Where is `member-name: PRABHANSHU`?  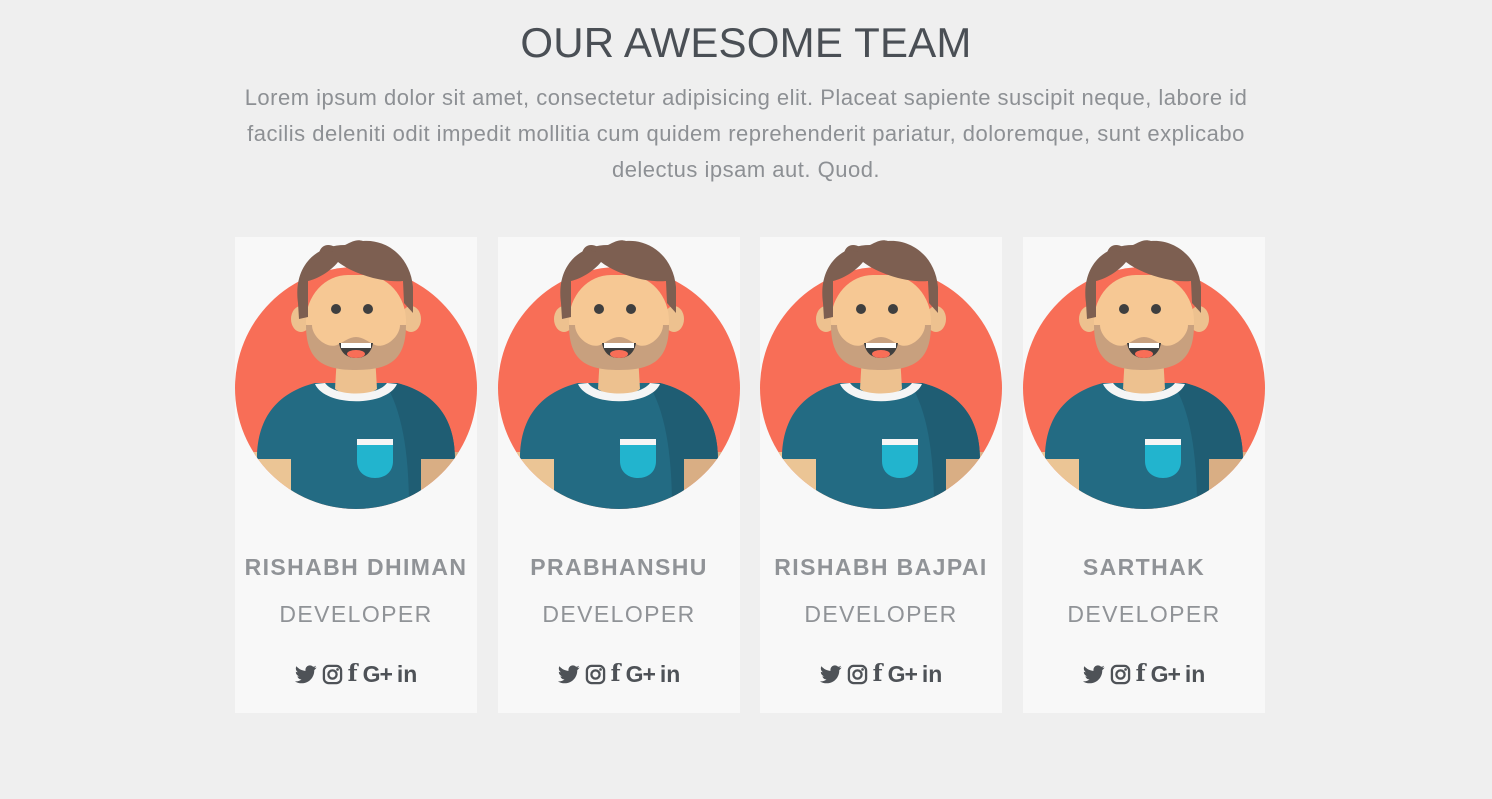 member-name: PRABHANSHU is located at coordinates (619, 567).